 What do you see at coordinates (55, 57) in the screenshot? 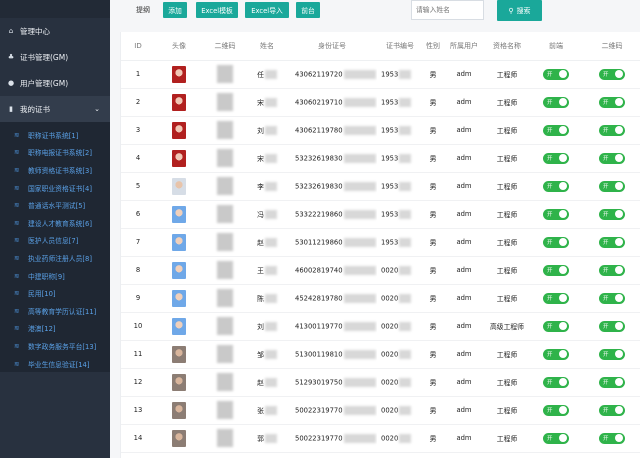
I see `sidebar-item-1: ♣ 证书管理(GM)` at bounding box center [55, 57].